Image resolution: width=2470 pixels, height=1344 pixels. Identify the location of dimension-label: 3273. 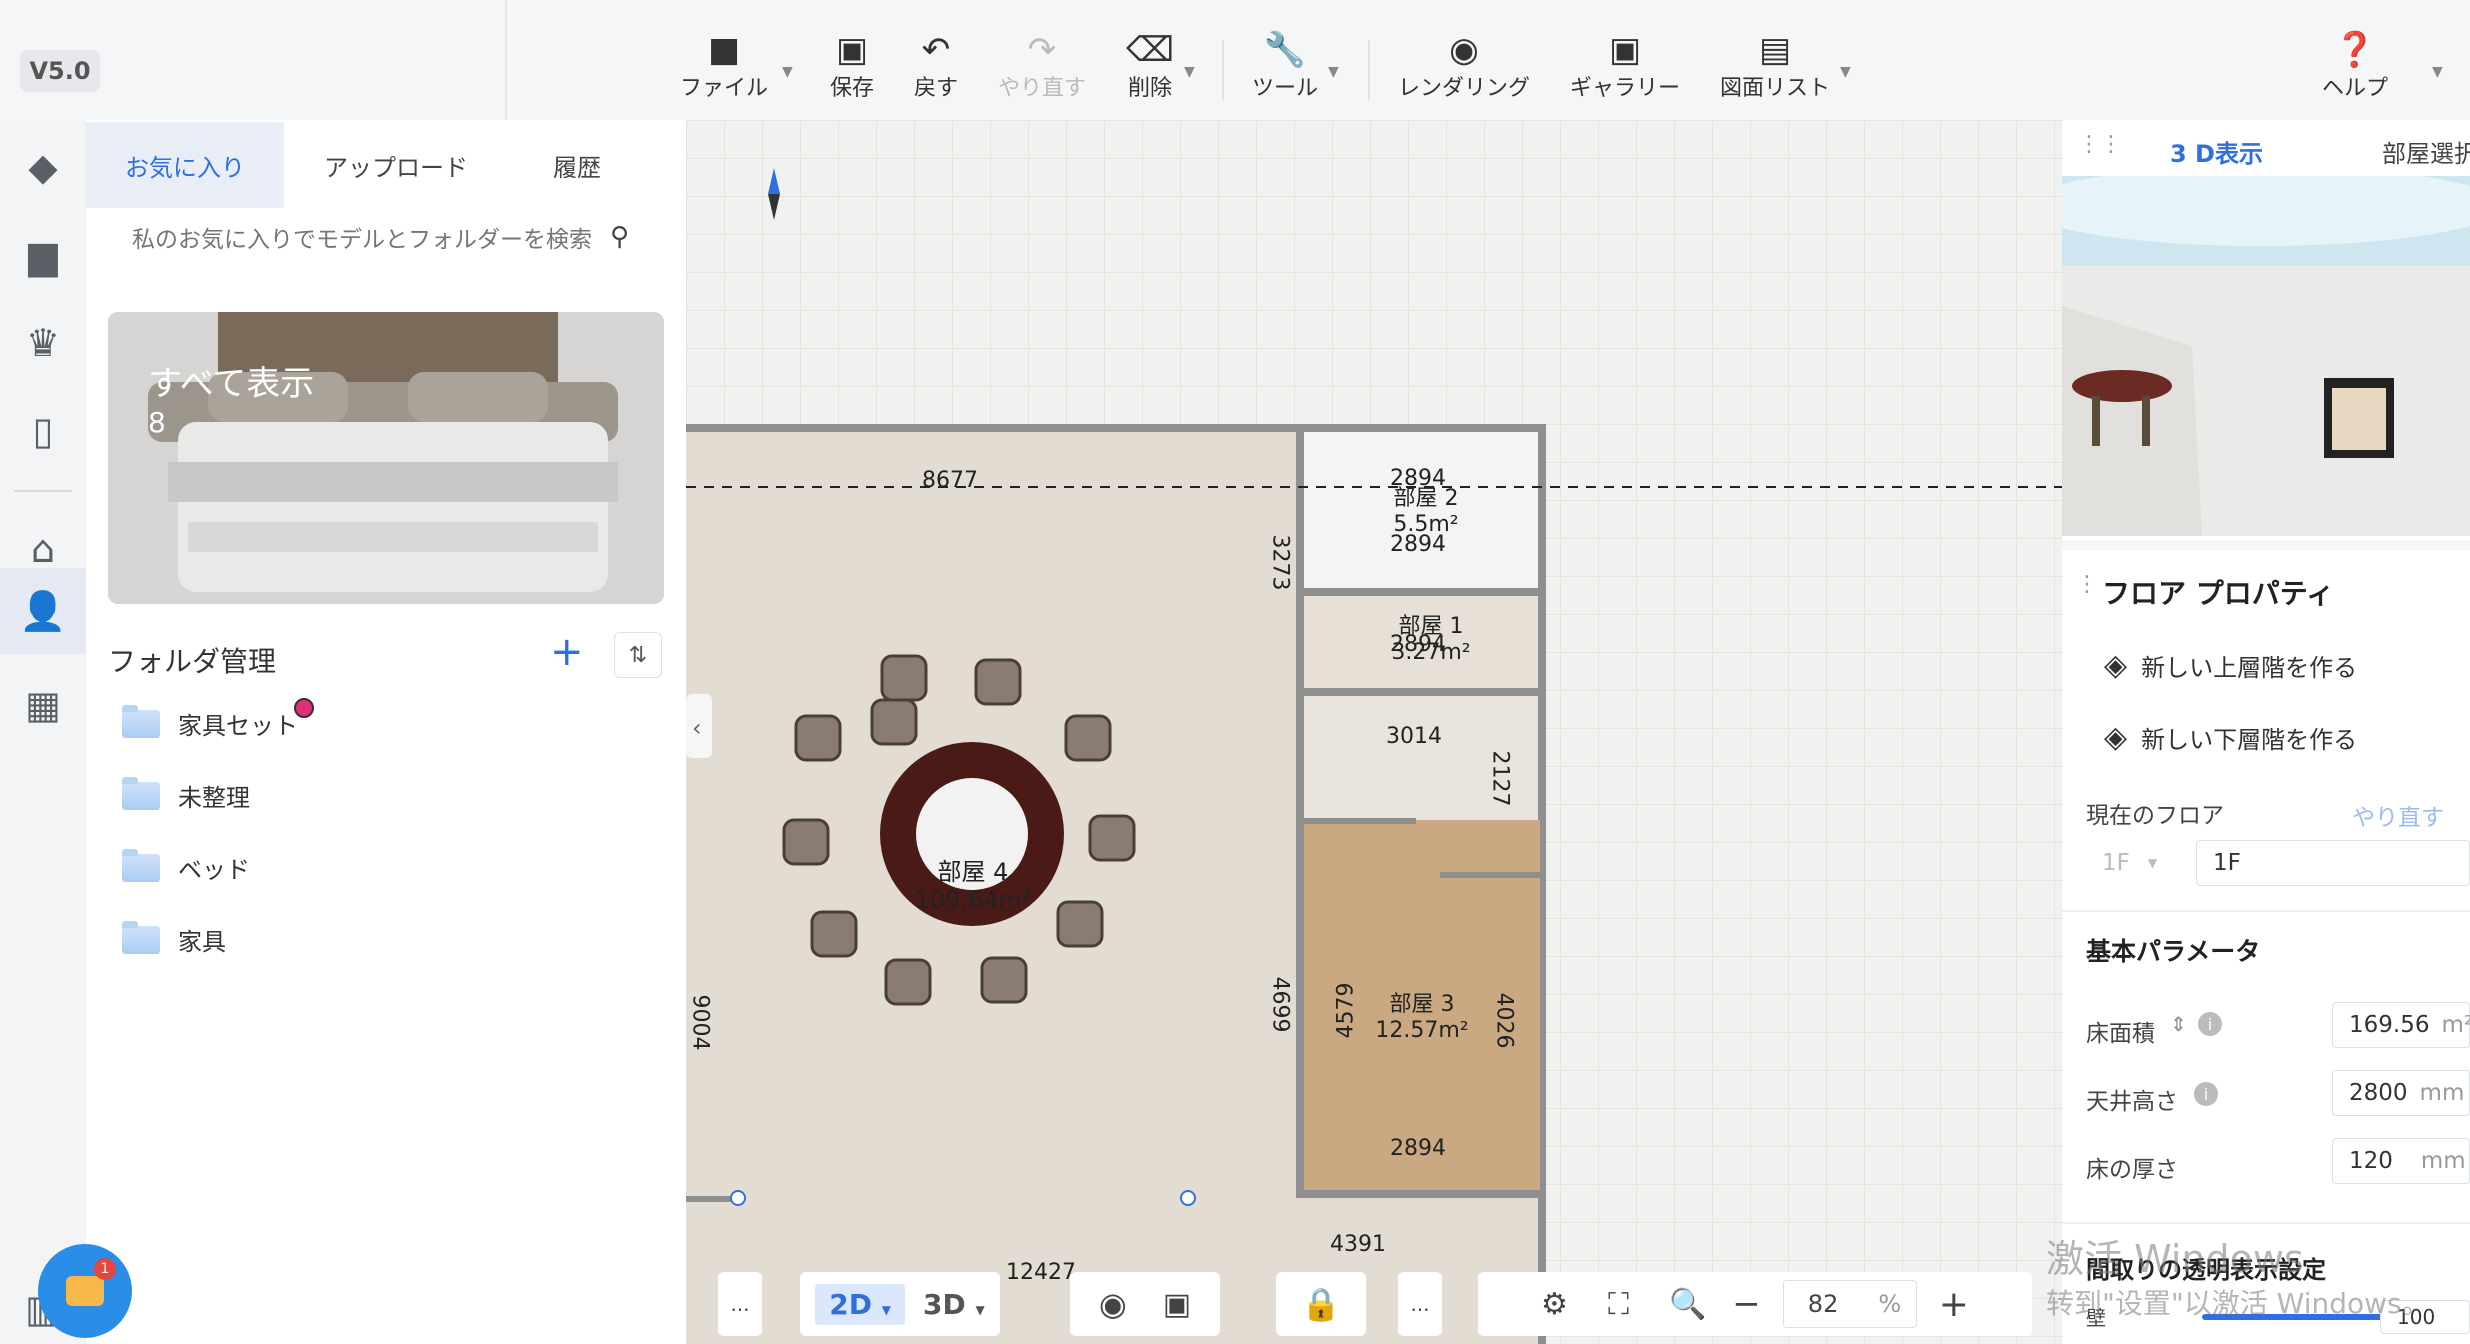
(1280, 562).